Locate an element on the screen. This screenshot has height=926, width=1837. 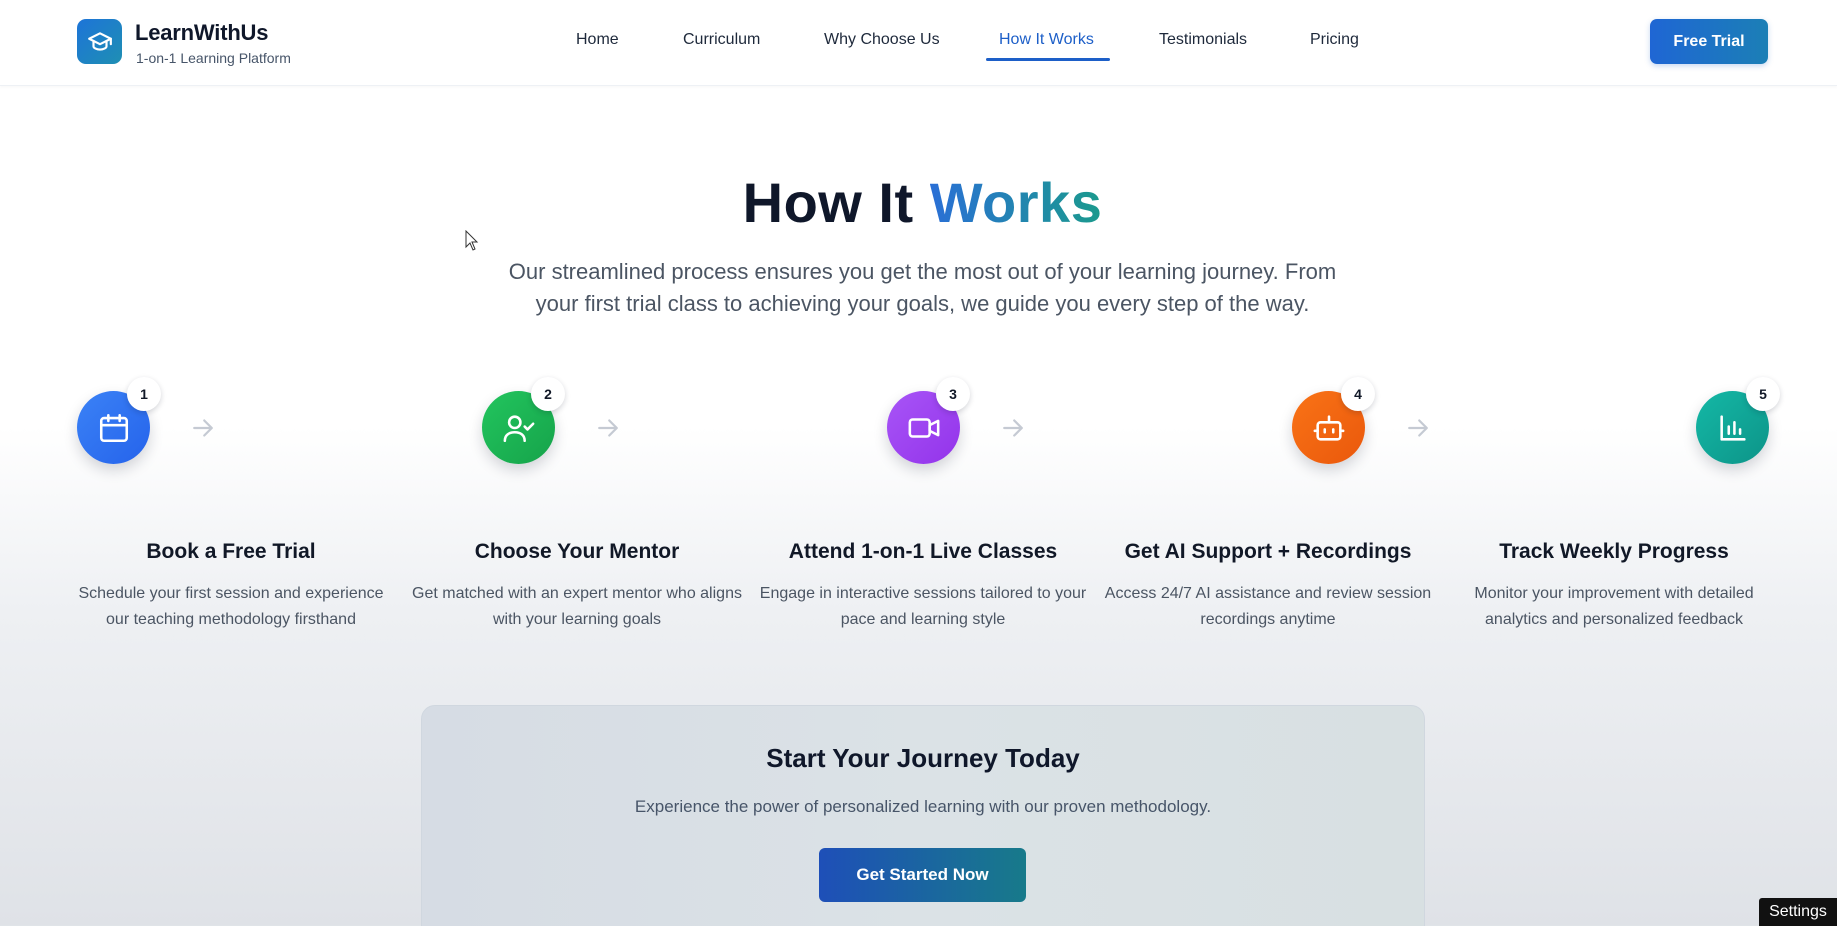
get-started-button: Get Started Now is located at coordinates (922, 875).